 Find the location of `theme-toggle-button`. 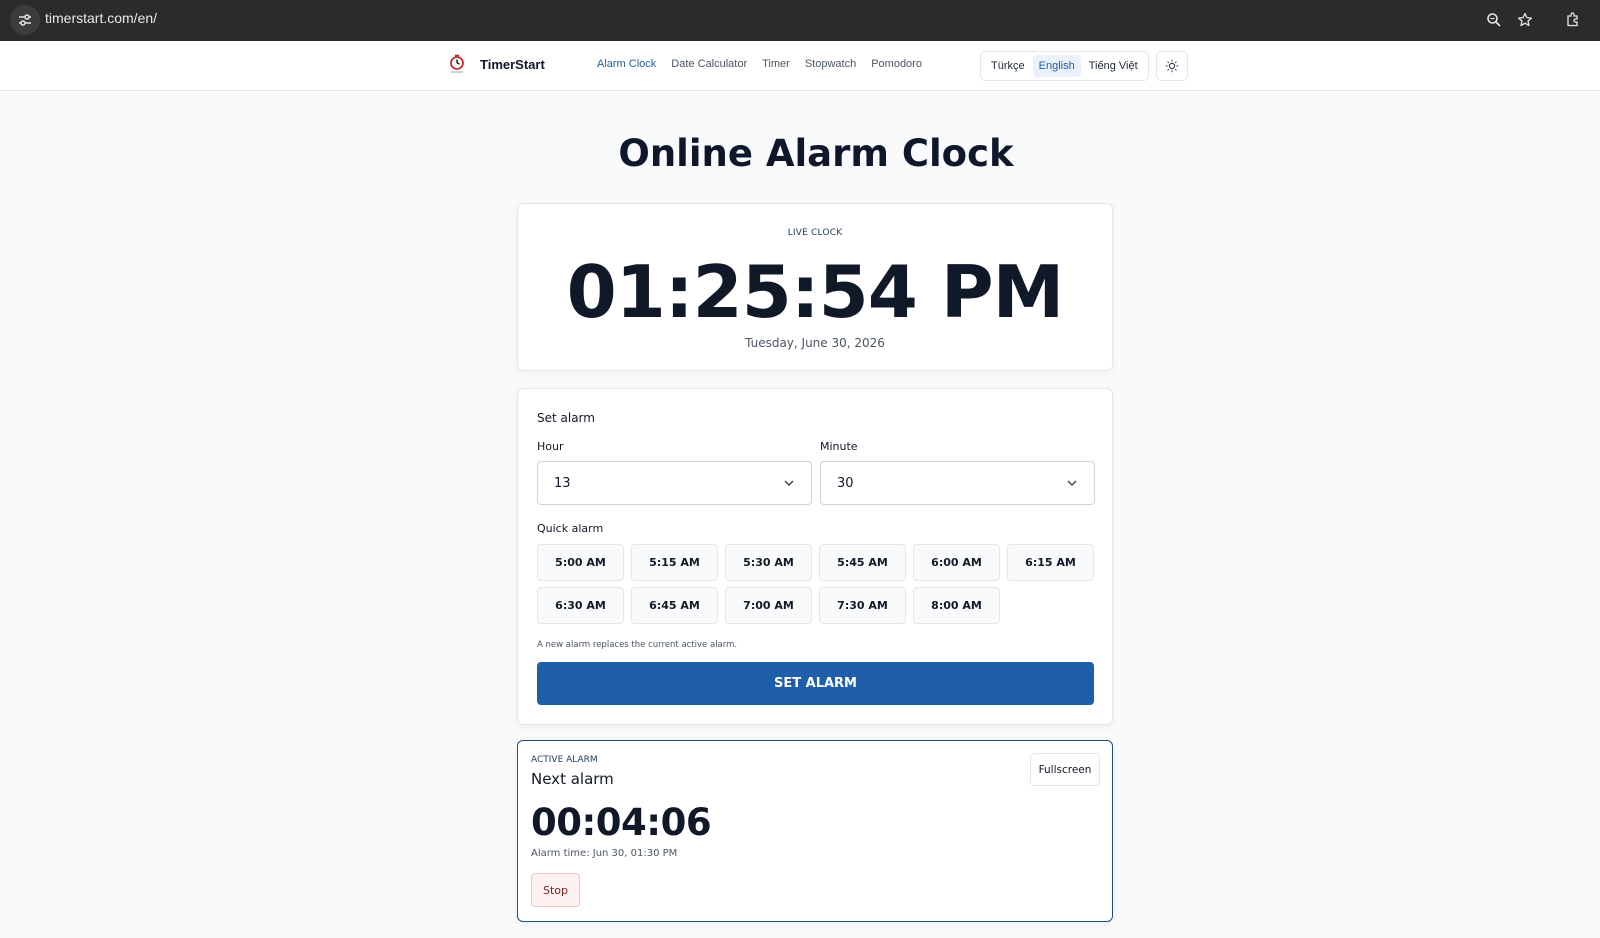

theme-toggle-button is located at coordinates (1172, 66).